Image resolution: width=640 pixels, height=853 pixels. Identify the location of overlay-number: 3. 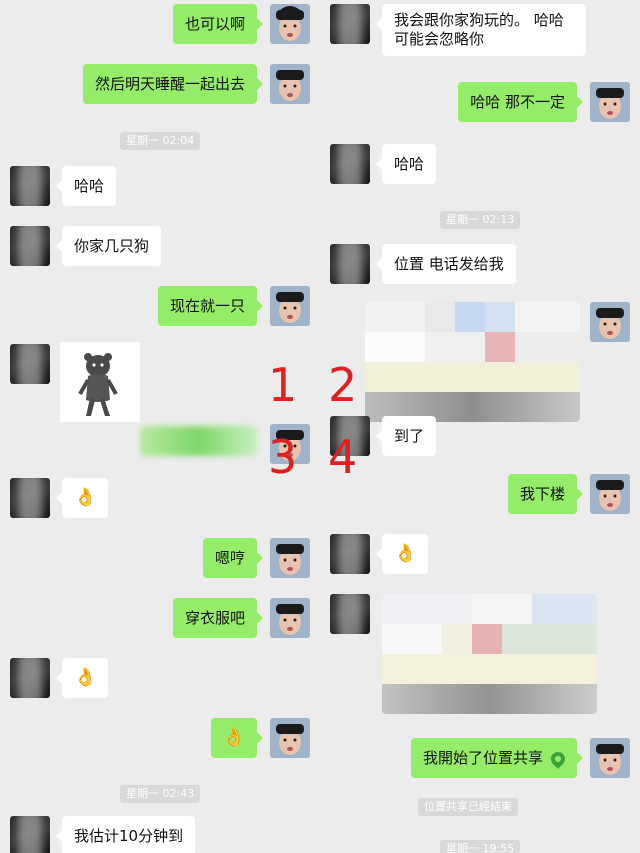
(283, 457).